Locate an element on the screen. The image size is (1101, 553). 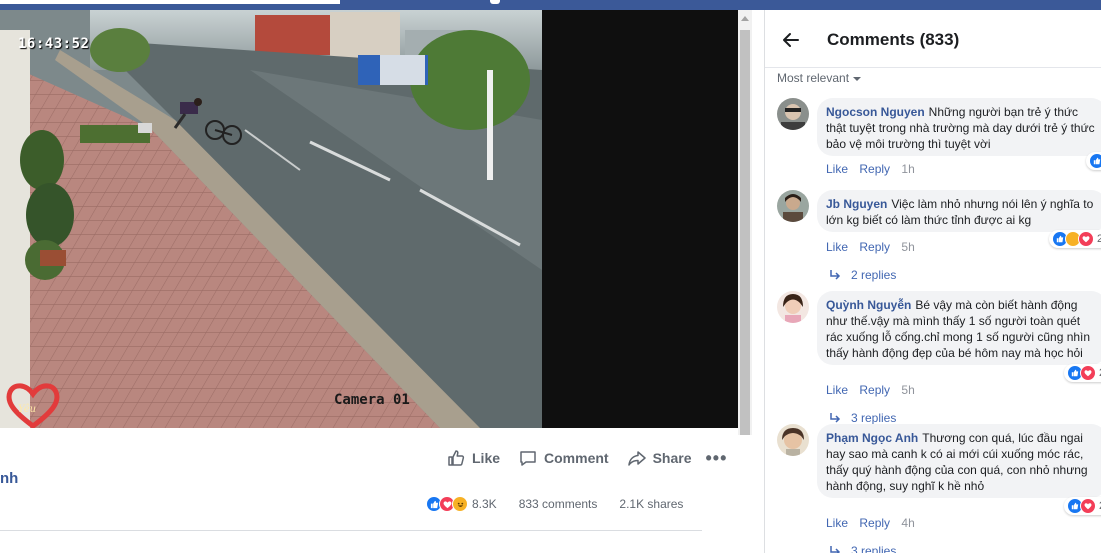
comment-time: 4h is located at coordinates (907, 523).